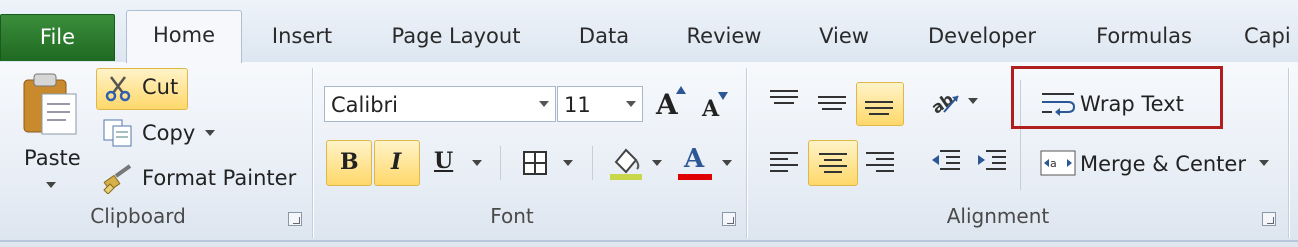 Image resolution: width=1298 pixels, height=247 pixels. What do you see at coordinates (440, 104) in the screenshot?
I see `font-name-combobox: Calibri` at bounding box center [440, 104].